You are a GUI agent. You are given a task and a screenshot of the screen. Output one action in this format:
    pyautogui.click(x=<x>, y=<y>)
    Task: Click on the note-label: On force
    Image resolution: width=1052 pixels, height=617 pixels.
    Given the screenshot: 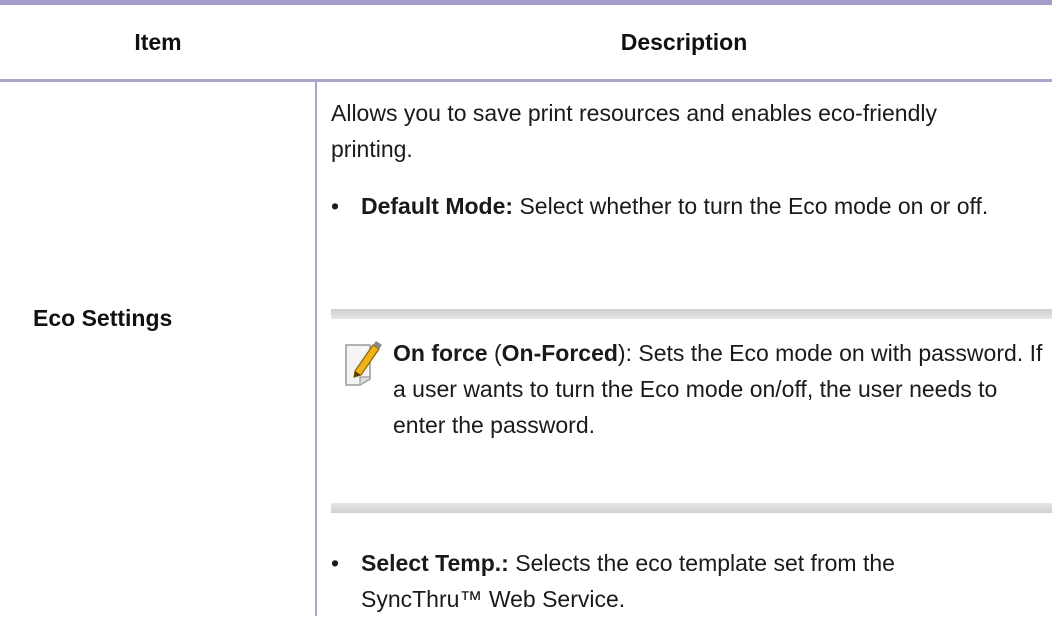 What is the action you would take?
    pyautogui.click(x=440, y=353)
    